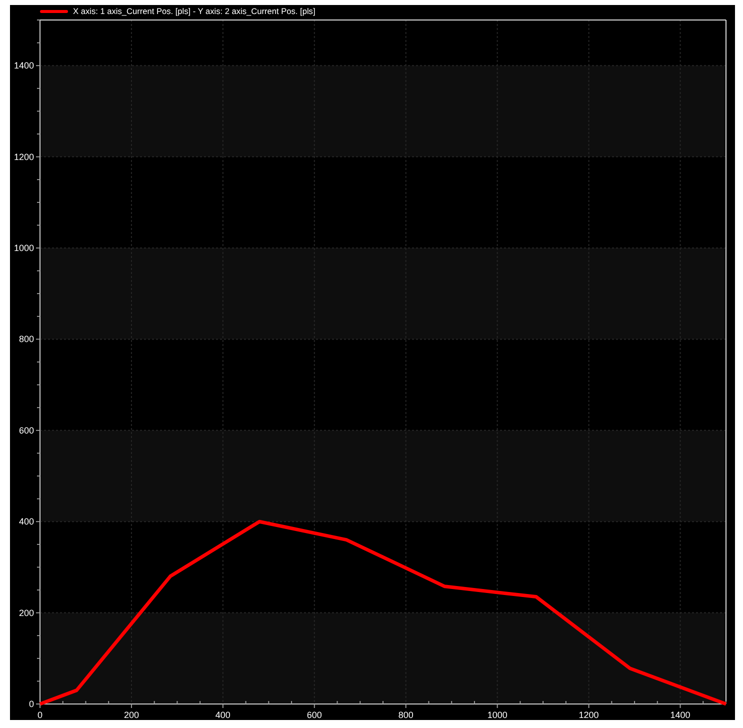 Image resolution: width=743 pixels, height=728 pixels. I want to click on x-tick-label: 1400, so click(680, 715).